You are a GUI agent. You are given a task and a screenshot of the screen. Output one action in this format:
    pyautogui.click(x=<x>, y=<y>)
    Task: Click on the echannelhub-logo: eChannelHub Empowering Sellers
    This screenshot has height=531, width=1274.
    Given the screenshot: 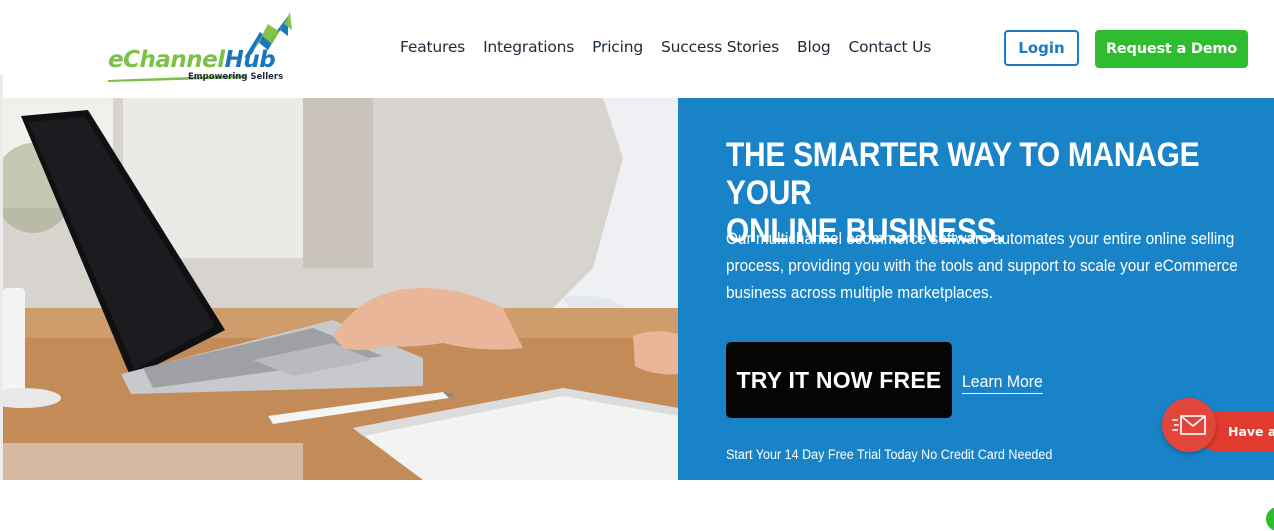 What is the action you would take?
    pyautogui.click(x=203, y=47)
    